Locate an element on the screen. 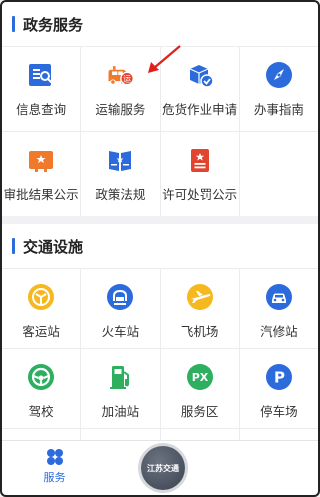 This screenshot has height=497, width=320. parking-badge-text: P is located at coordinates (279, 378).